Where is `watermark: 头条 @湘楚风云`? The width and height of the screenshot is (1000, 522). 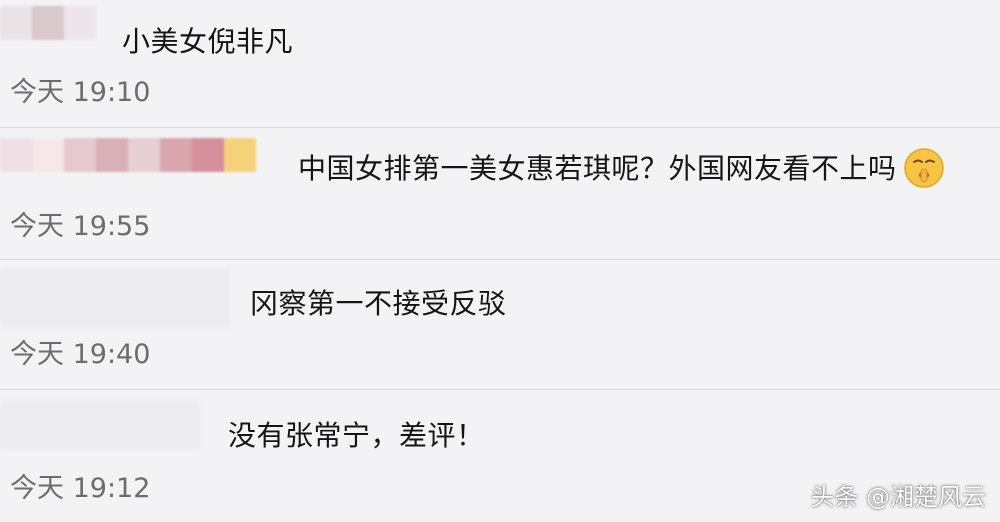
watermark: 头条 @湘楚风云 is located at coordinates (898, 497).